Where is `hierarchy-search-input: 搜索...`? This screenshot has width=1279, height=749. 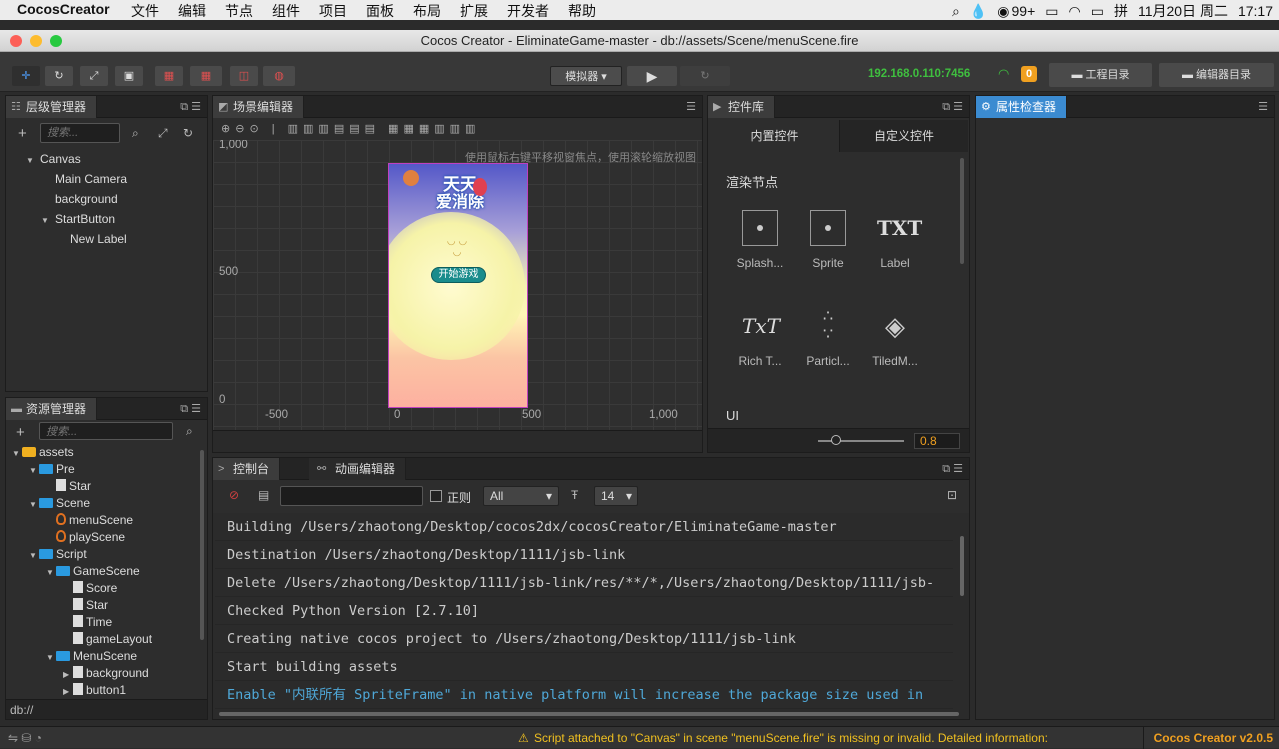 hierarchy-search-input: 搜索... is located at coordinates (80, 133).